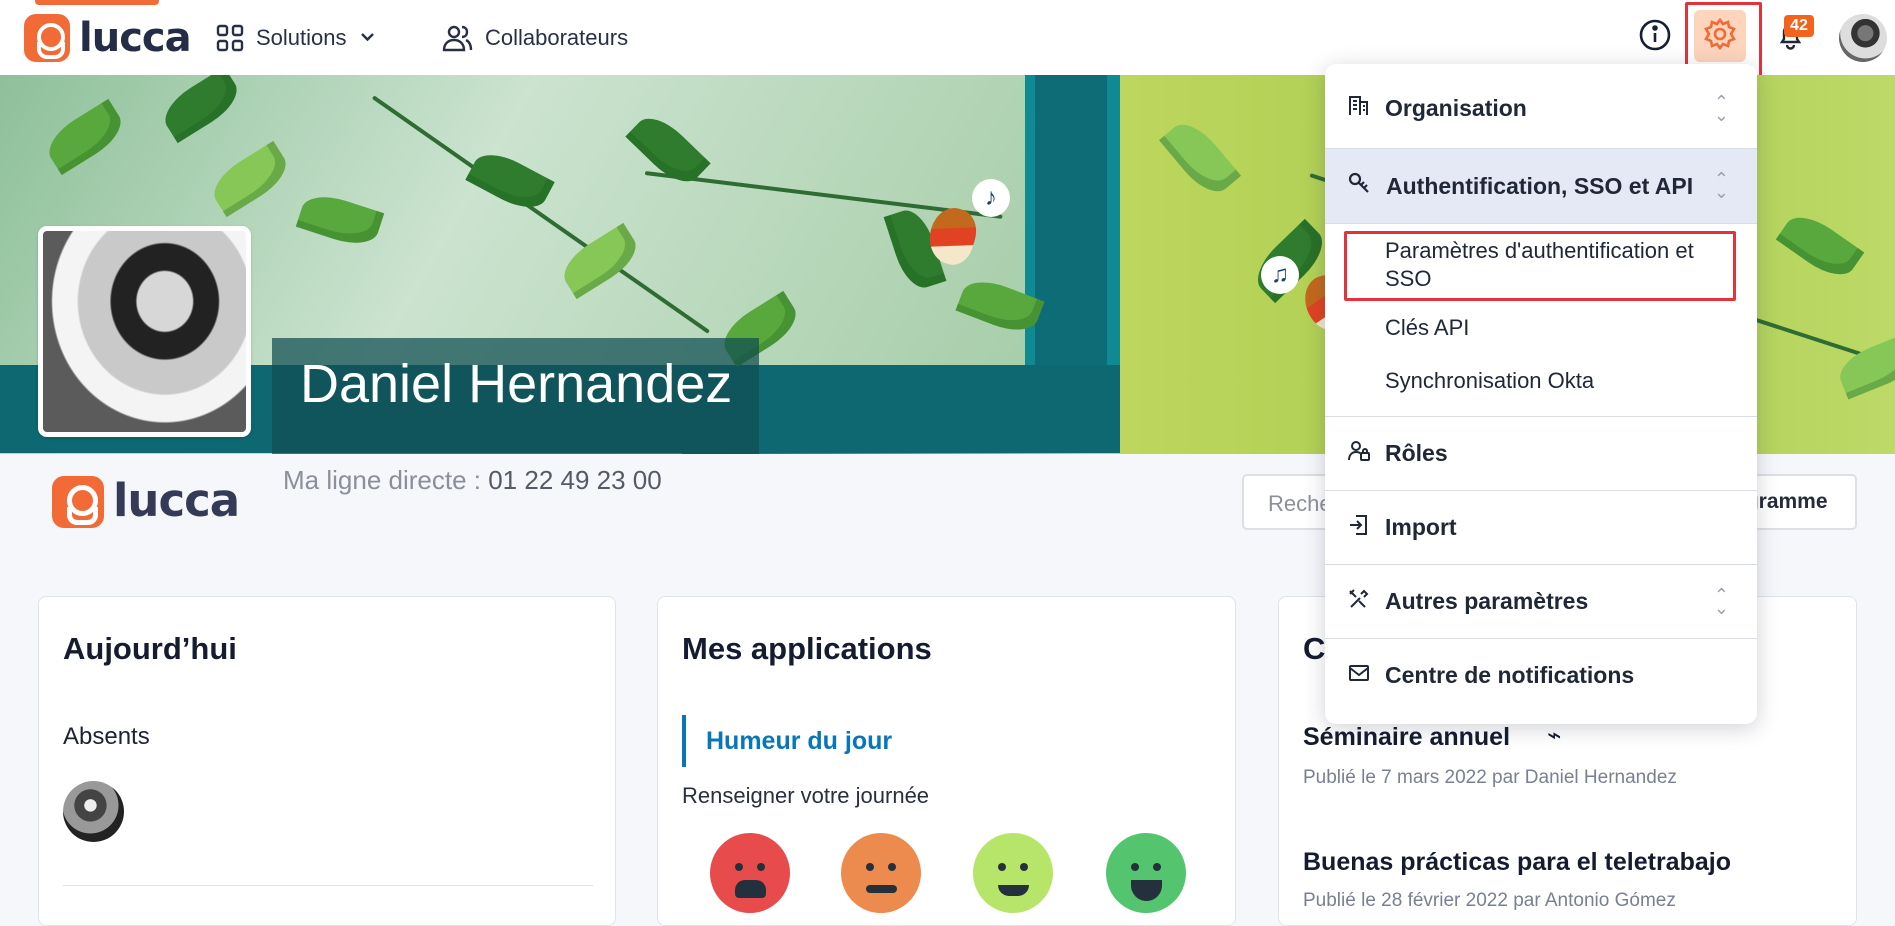  What do you see at coordinates (47, 38) in the screenshot?
I see `lucca-logo-icon` at bounding box center [47, 38].